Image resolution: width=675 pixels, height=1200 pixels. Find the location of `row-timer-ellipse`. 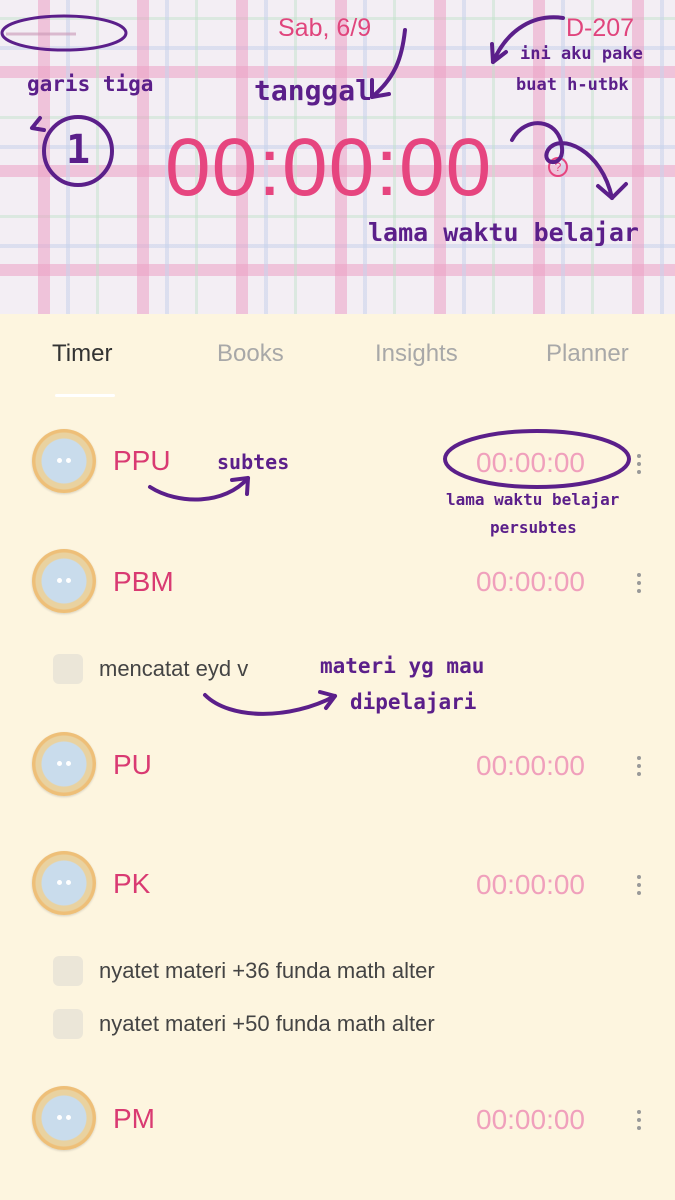

row-timer-ellipse is located at coordinates (537, 459).